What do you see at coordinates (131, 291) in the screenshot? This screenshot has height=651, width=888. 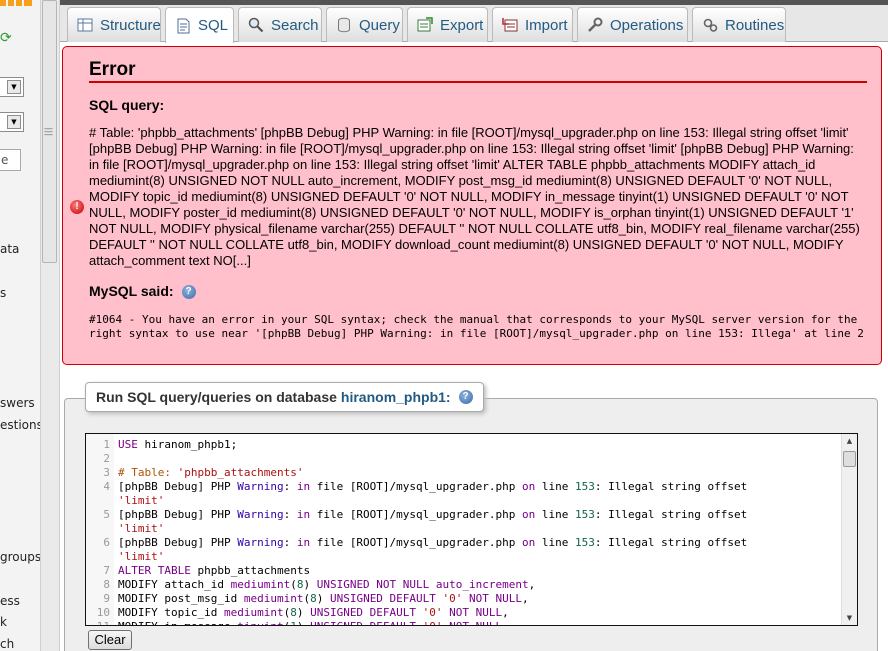 I see `mysql-said-label: MySQL said:` at bounding box center [131, 291].